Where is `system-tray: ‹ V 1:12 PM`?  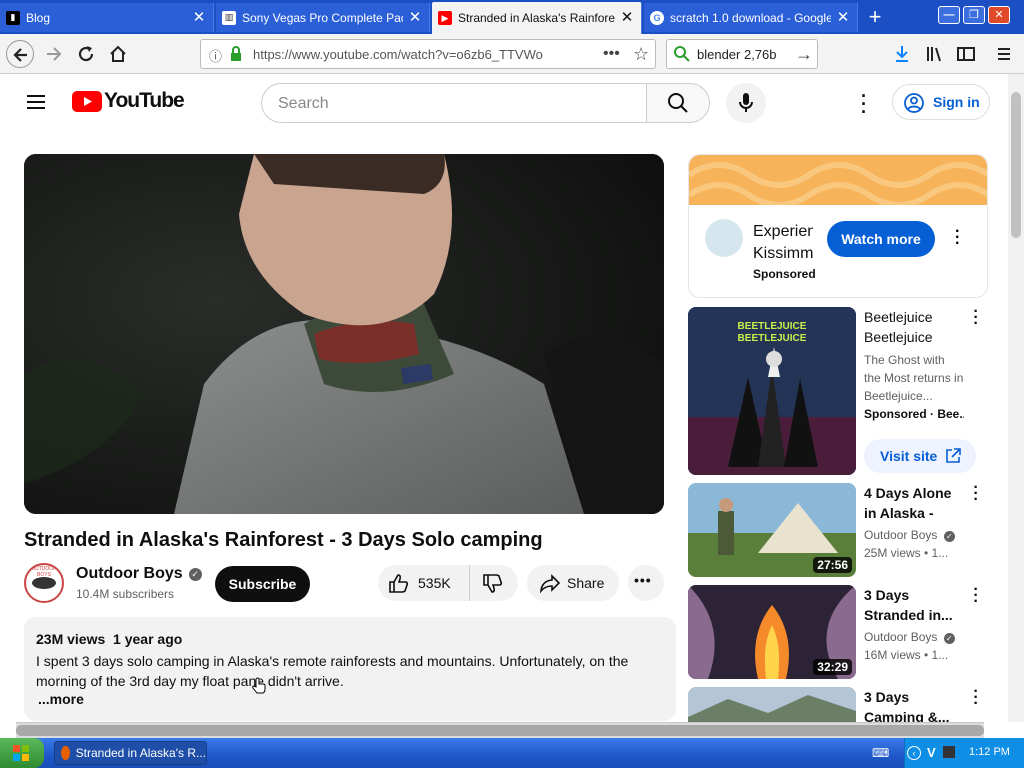
system-tray: ‹ V 1:12 PM is located at coordinates (964, 753).